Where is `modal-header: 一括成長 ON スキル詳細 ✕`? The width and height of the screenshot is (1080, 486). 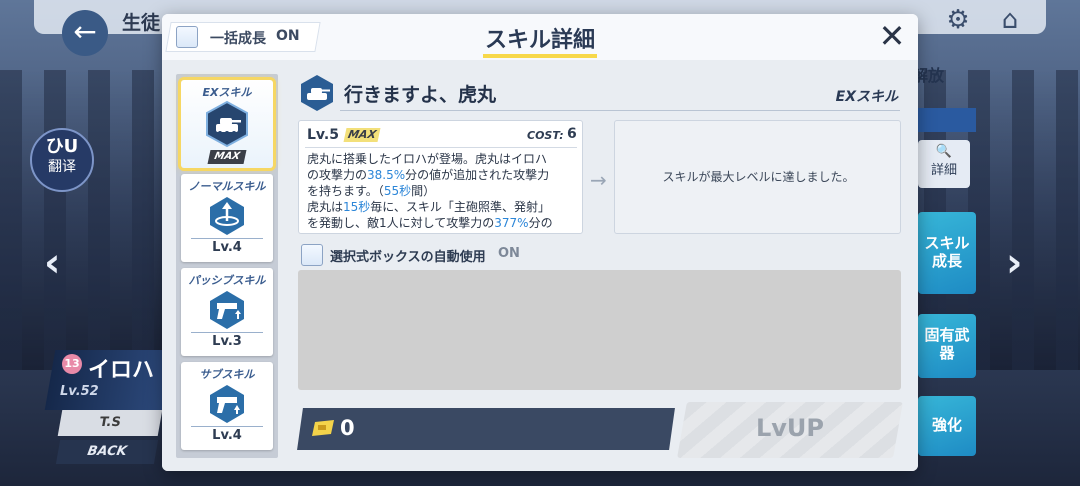
modal-header: 一括成長 ON スキル詳細 ✕ is located at coordinates (540, 37).